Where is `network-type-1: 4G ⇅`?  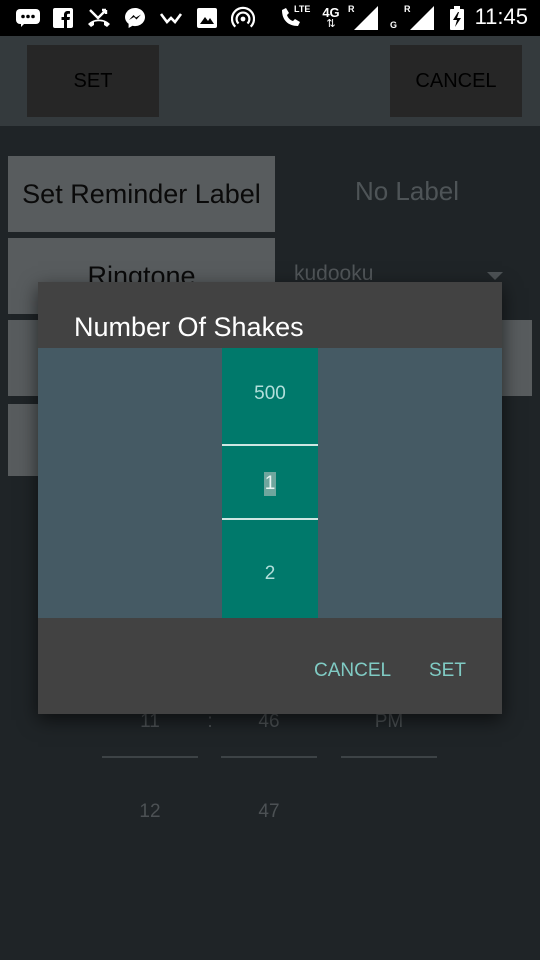 network-type-1: 4G ⇅ is located at coordinates (331, 18).